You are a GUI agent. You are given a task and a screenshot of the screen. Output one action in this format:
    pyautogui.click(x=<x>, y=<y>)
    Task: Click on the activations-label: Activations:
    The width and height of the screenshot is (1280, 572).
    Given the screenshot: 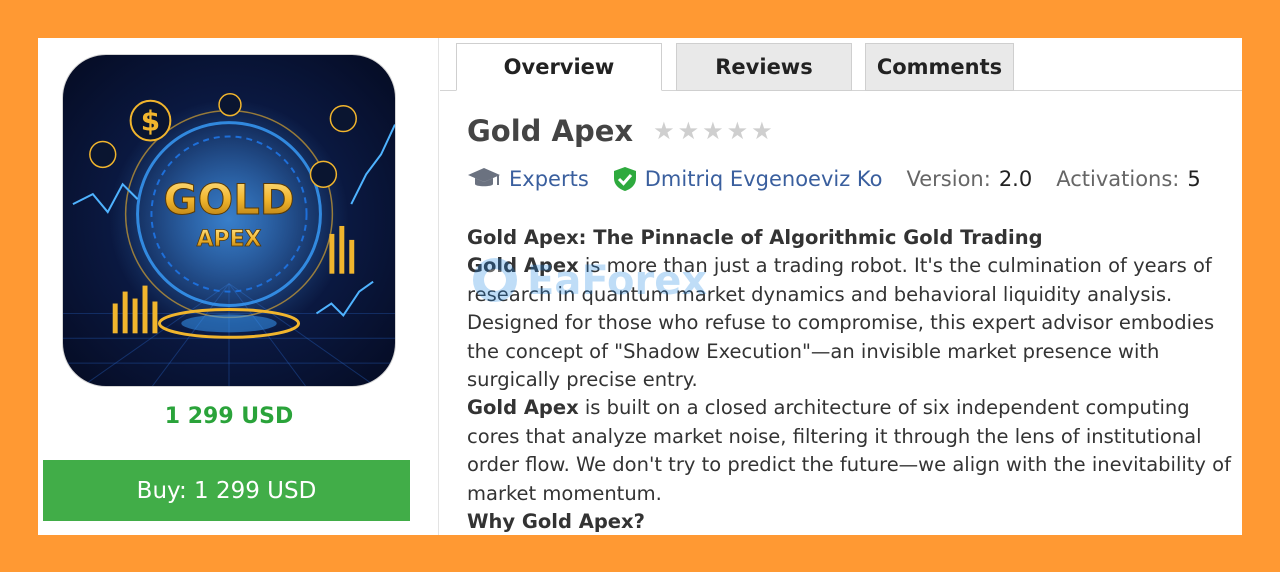 What is the action you would take?
    pyautogui.click(x=1118, y=179)
    